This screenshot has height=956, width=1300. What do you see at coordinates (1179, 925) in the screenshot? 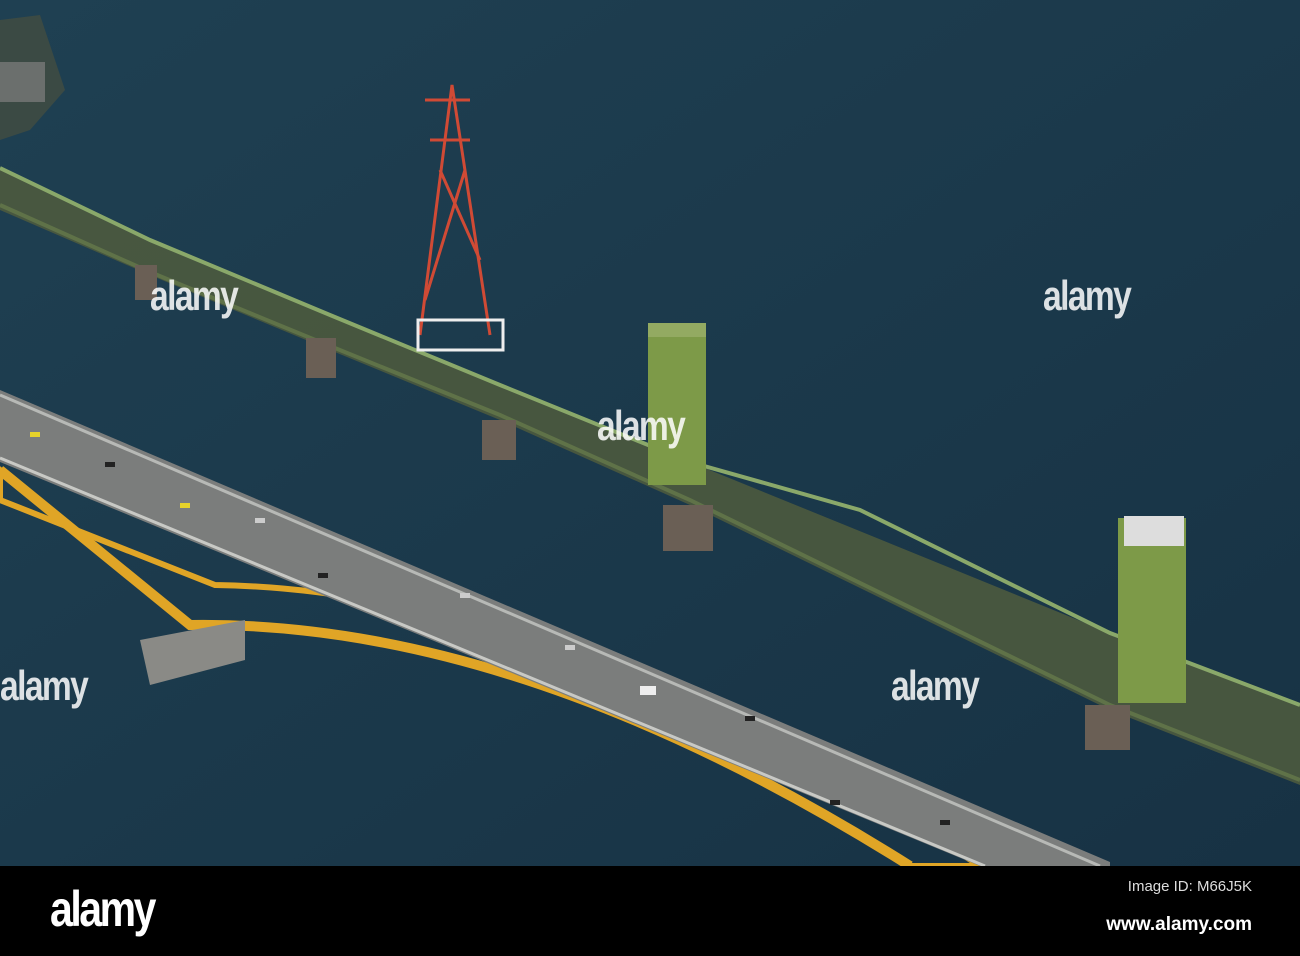
I see `site-url: www.alamy.com` at bounding box center [1179, 925].